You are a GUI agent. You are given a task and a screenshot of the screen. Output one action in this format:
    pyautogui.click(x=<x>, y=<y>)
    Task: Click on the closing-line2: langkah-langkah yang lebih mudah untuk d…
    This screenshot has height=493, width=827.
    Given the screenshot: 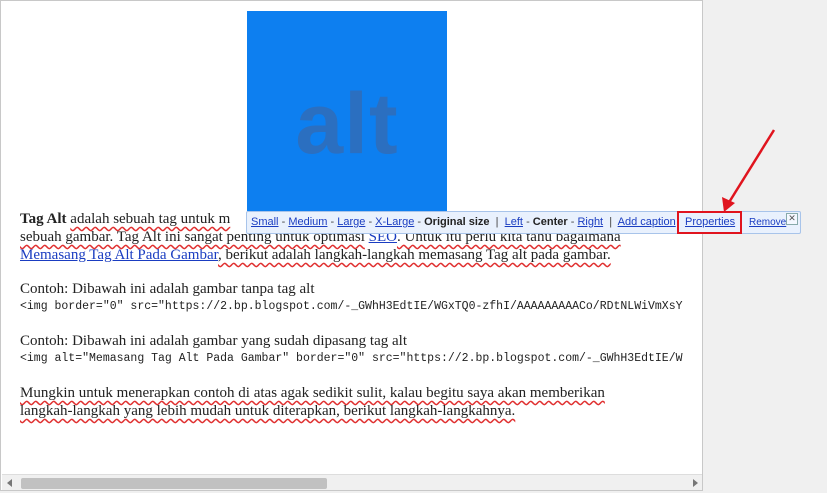 What is the action you would take?
    pyautogui.click(x=268, y=411)
    